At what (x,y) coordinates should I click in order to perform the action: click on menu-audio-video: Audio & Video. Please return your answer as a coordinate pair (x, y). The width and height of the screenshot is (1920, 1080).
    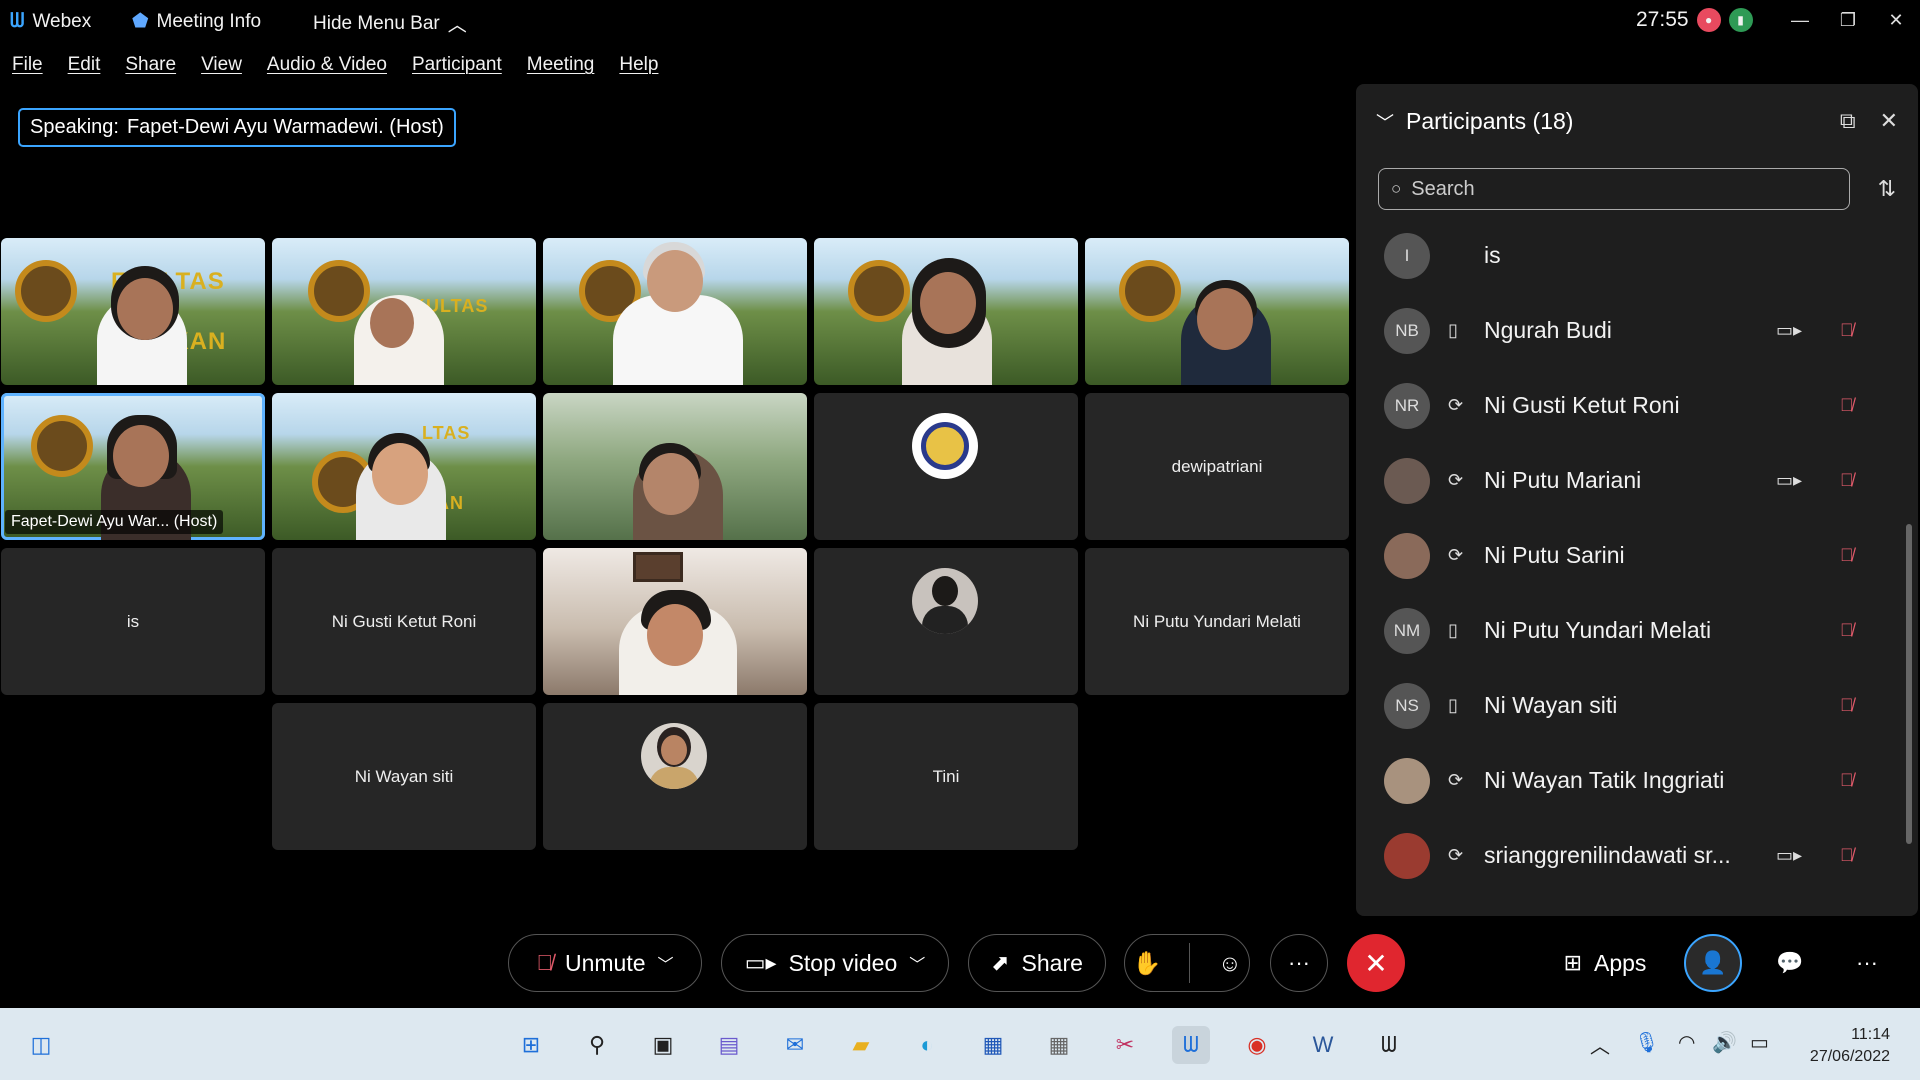
    Looking at the image, I should click on (327, 65).